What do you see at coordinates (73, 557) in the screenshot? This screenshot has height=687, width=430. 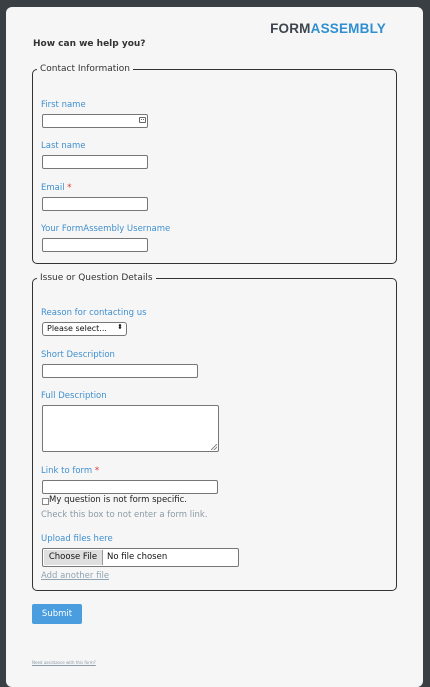 I see `choose-file-button: Choose File` at bounding box center [73, 557].